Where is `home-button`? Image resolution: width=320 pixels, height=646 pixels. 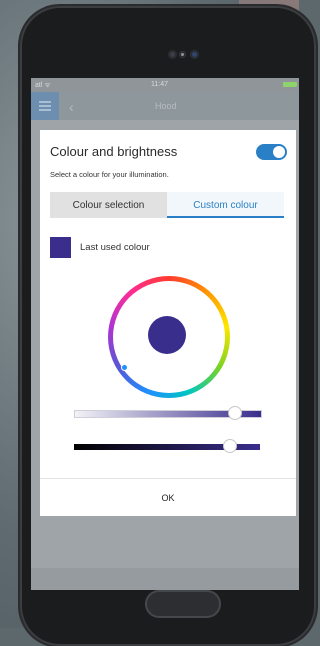
home-button is located at coordinates (183, 604).